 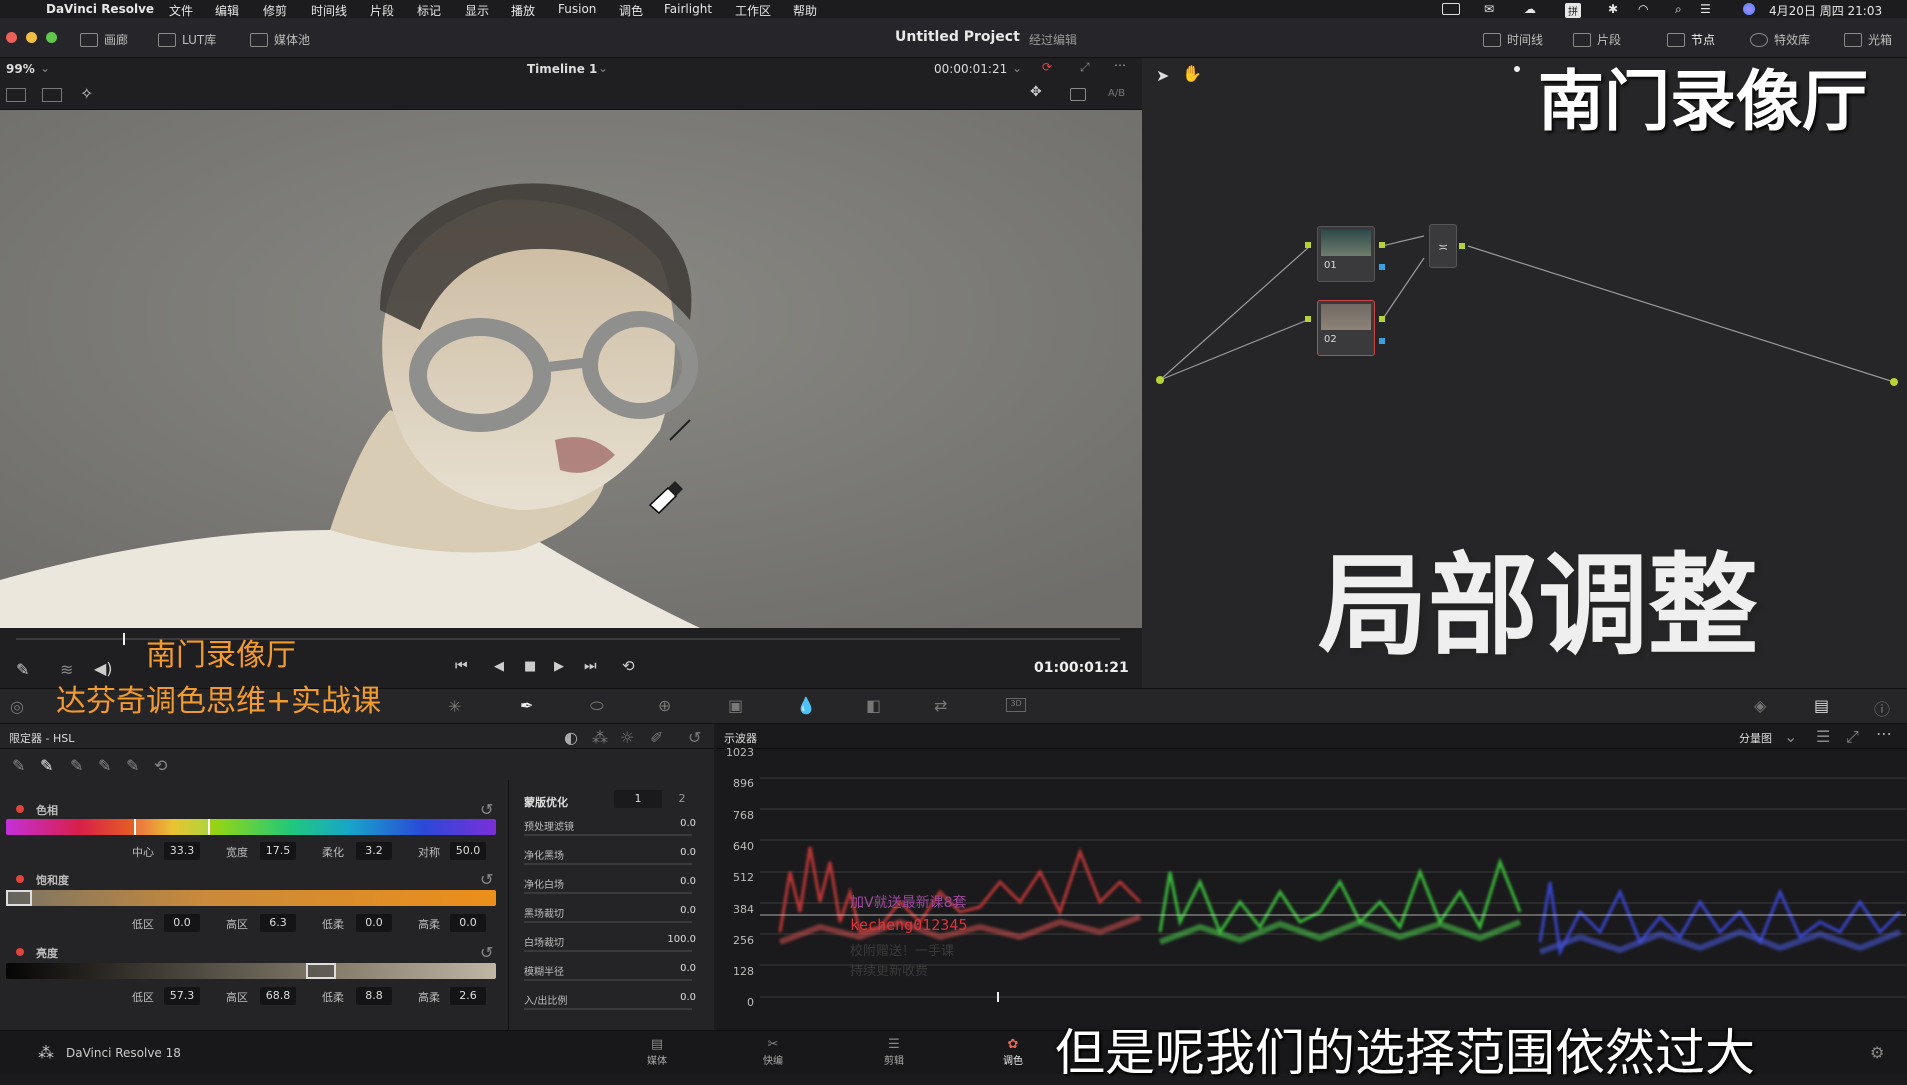 I want to click on app-menu: DaVinci Resolve, so click(x=100, y=9).